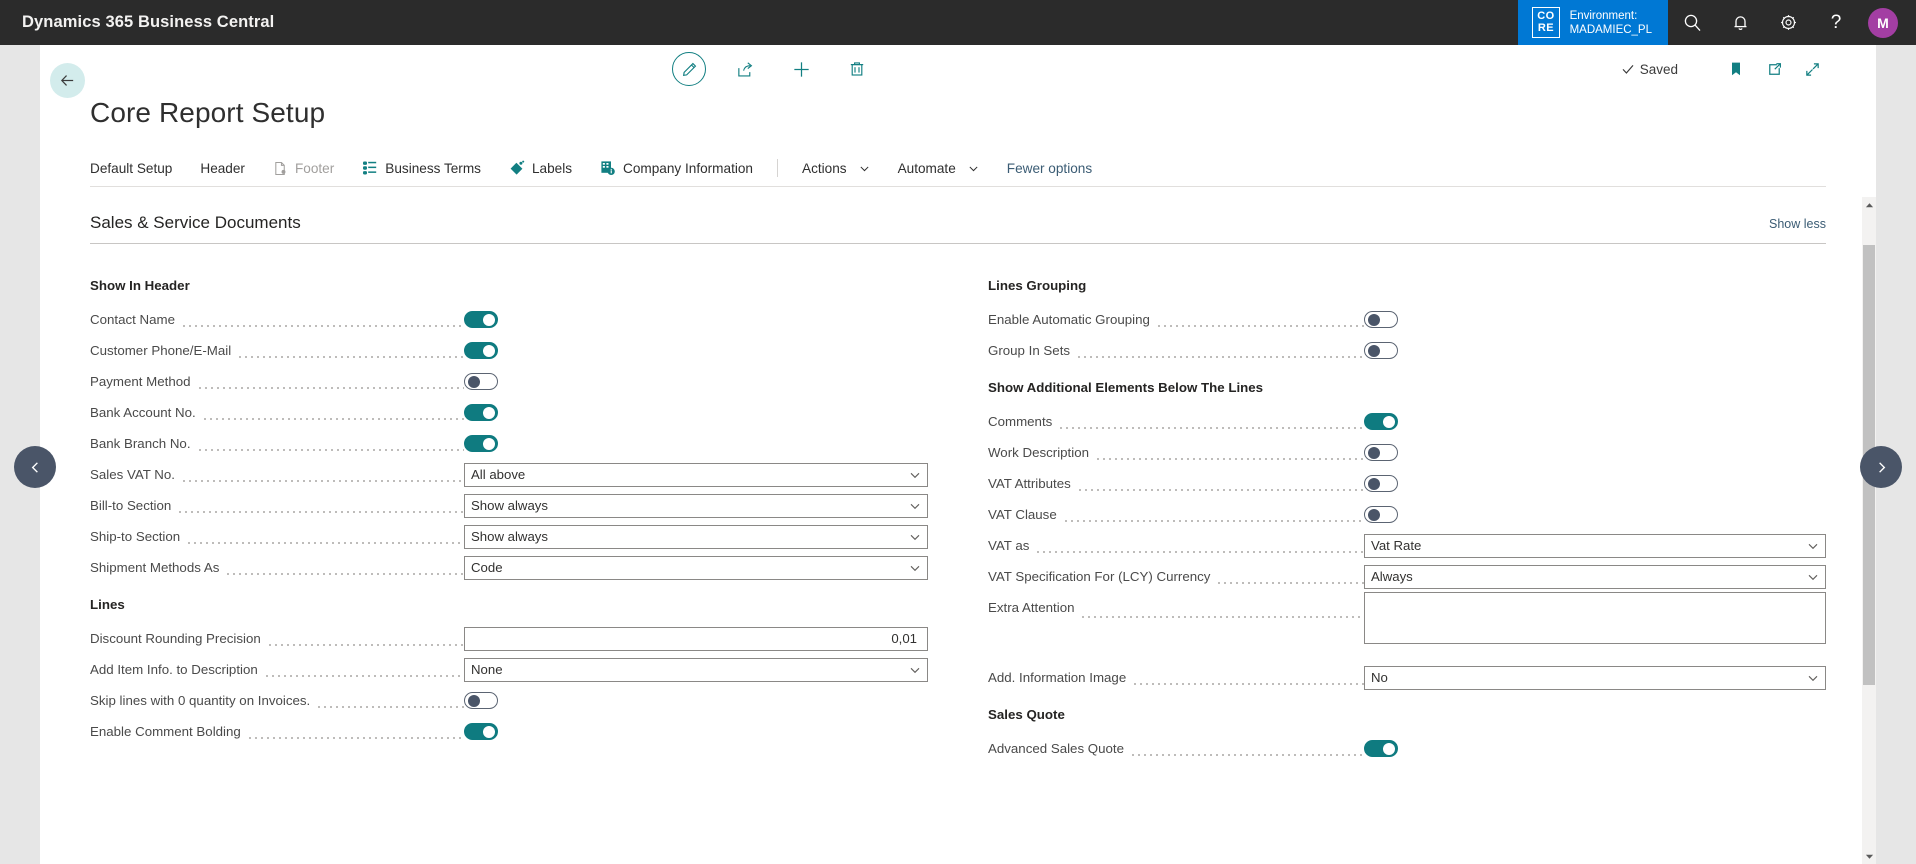 The height and width of the screenshot is (864, 1916). I want to click on toggle-group-in-sets, so click(1381, 350).